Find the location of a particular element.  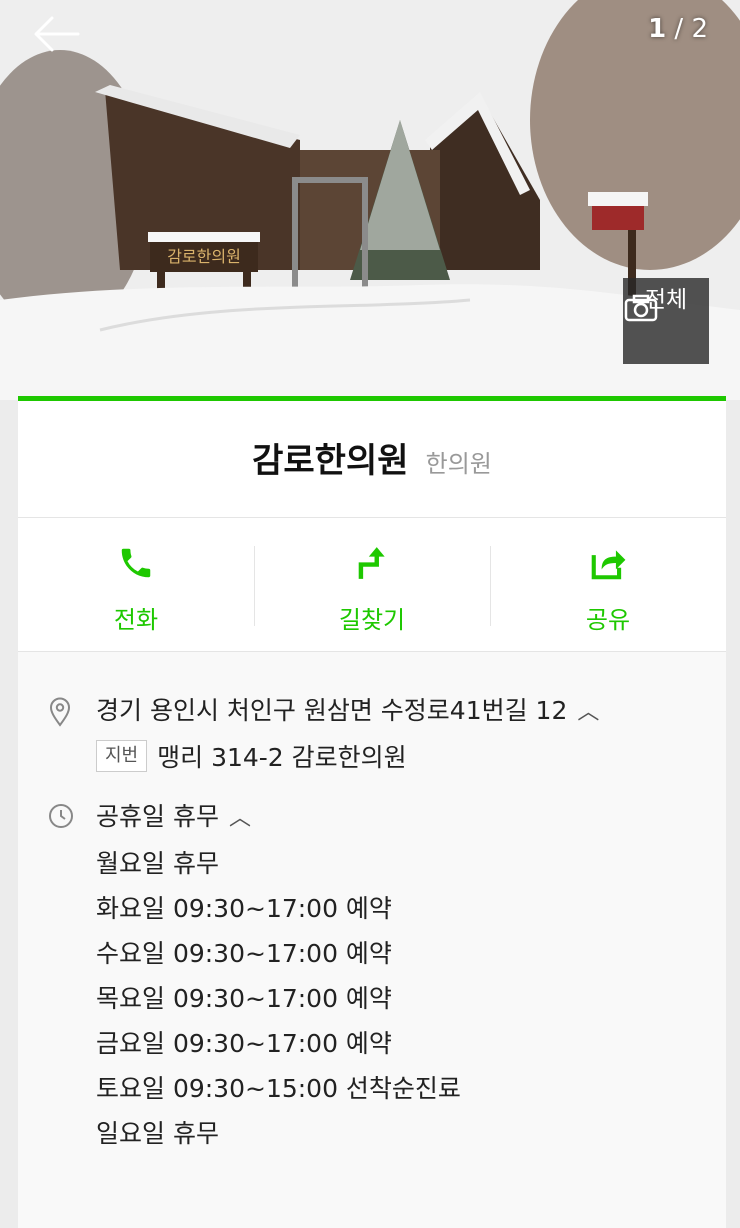

jibun-row: 지번 맹리 314-2 감로한의원 is located at coordinates (372, 757).